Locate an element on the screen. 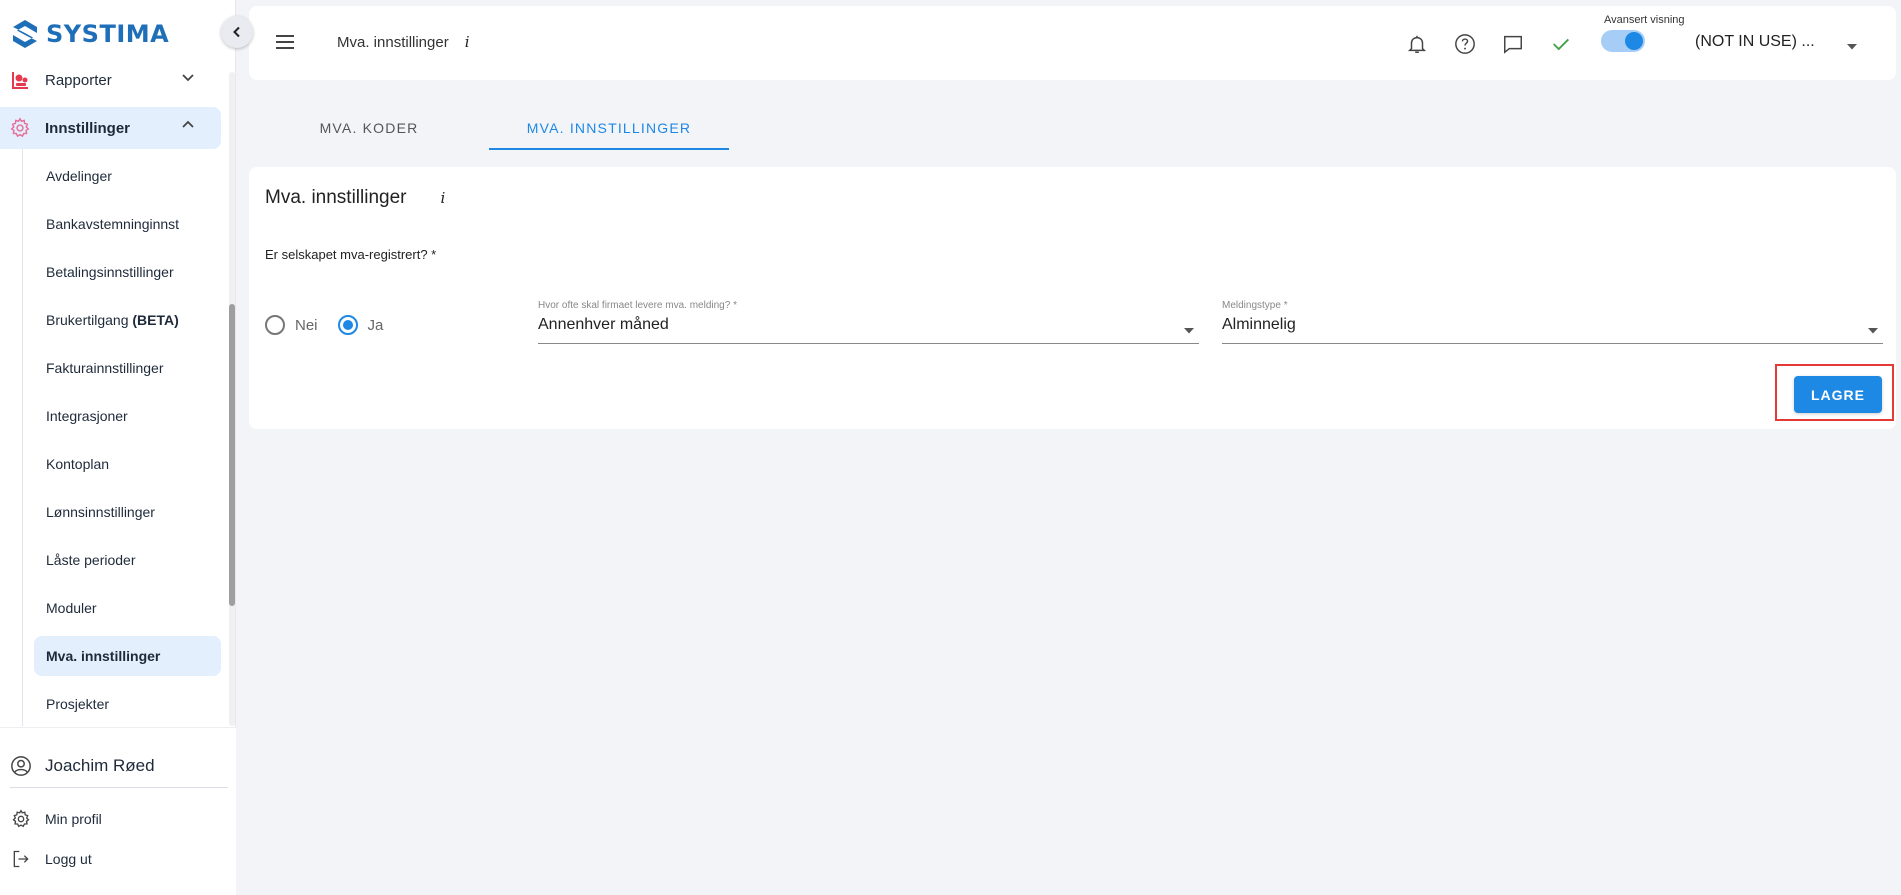 The width and height of the screenshot is (1901, 895). frequency-value: Annenhver måned is located at coordinates (603, 324).